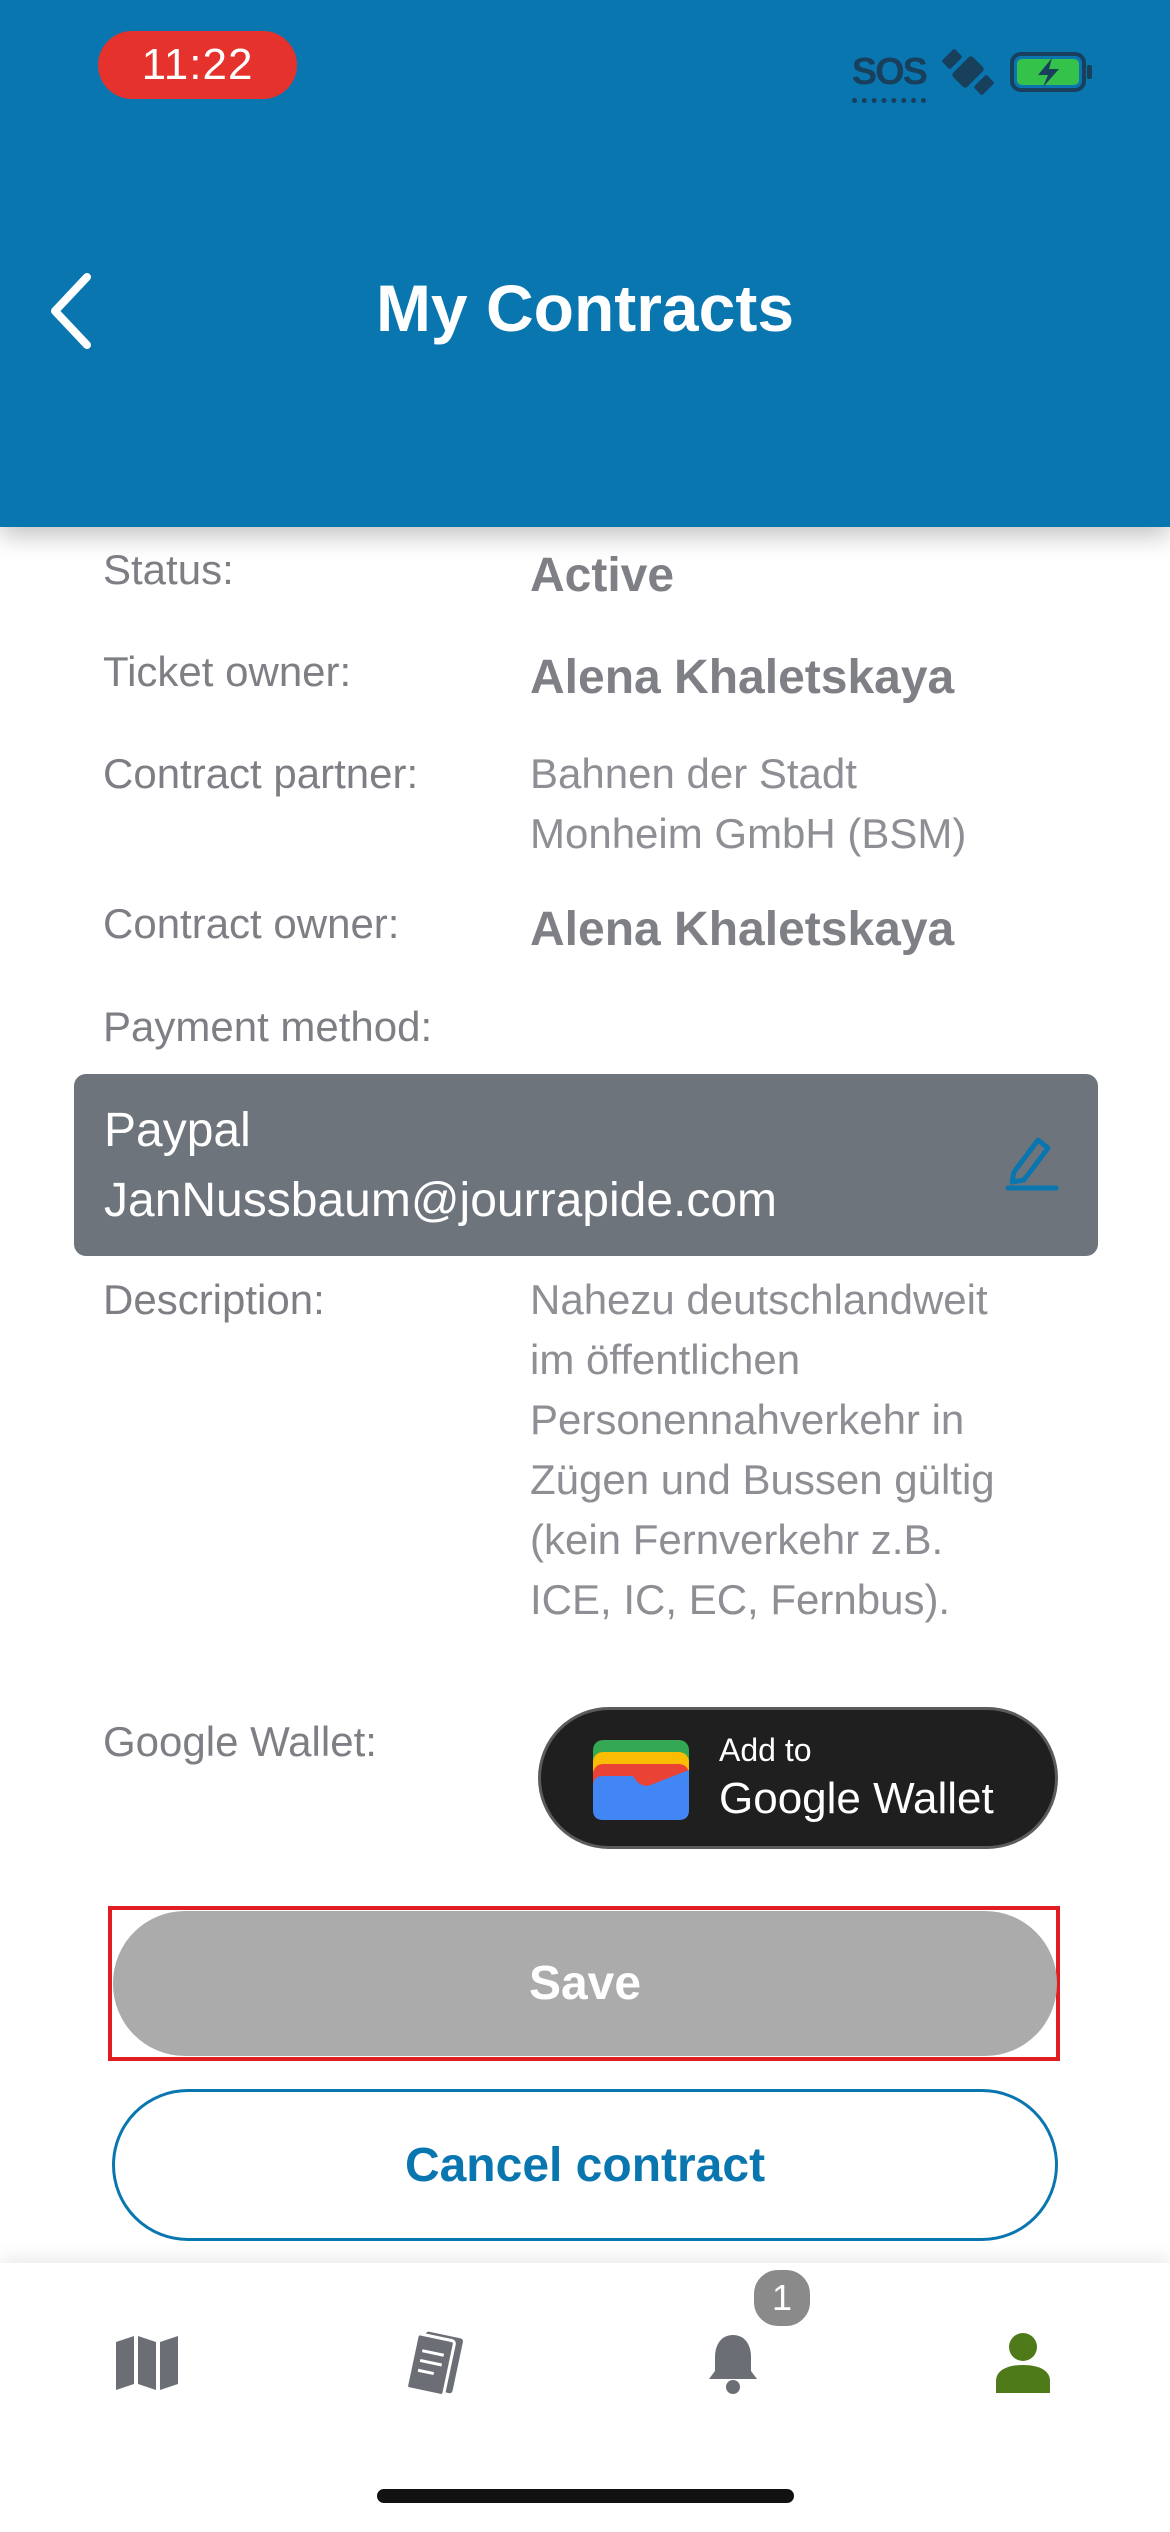  Describe the element at coordinates (693, 773) in the screenshot. I see `contract-partner-line1: Bahnen der Stadt` at that location.